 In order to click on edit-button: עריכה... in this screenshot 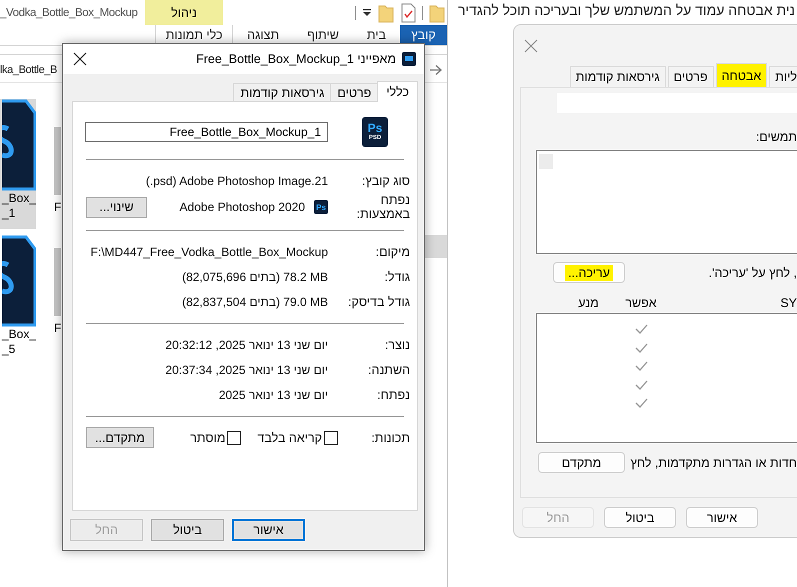, I will do `click(589, 272)`.